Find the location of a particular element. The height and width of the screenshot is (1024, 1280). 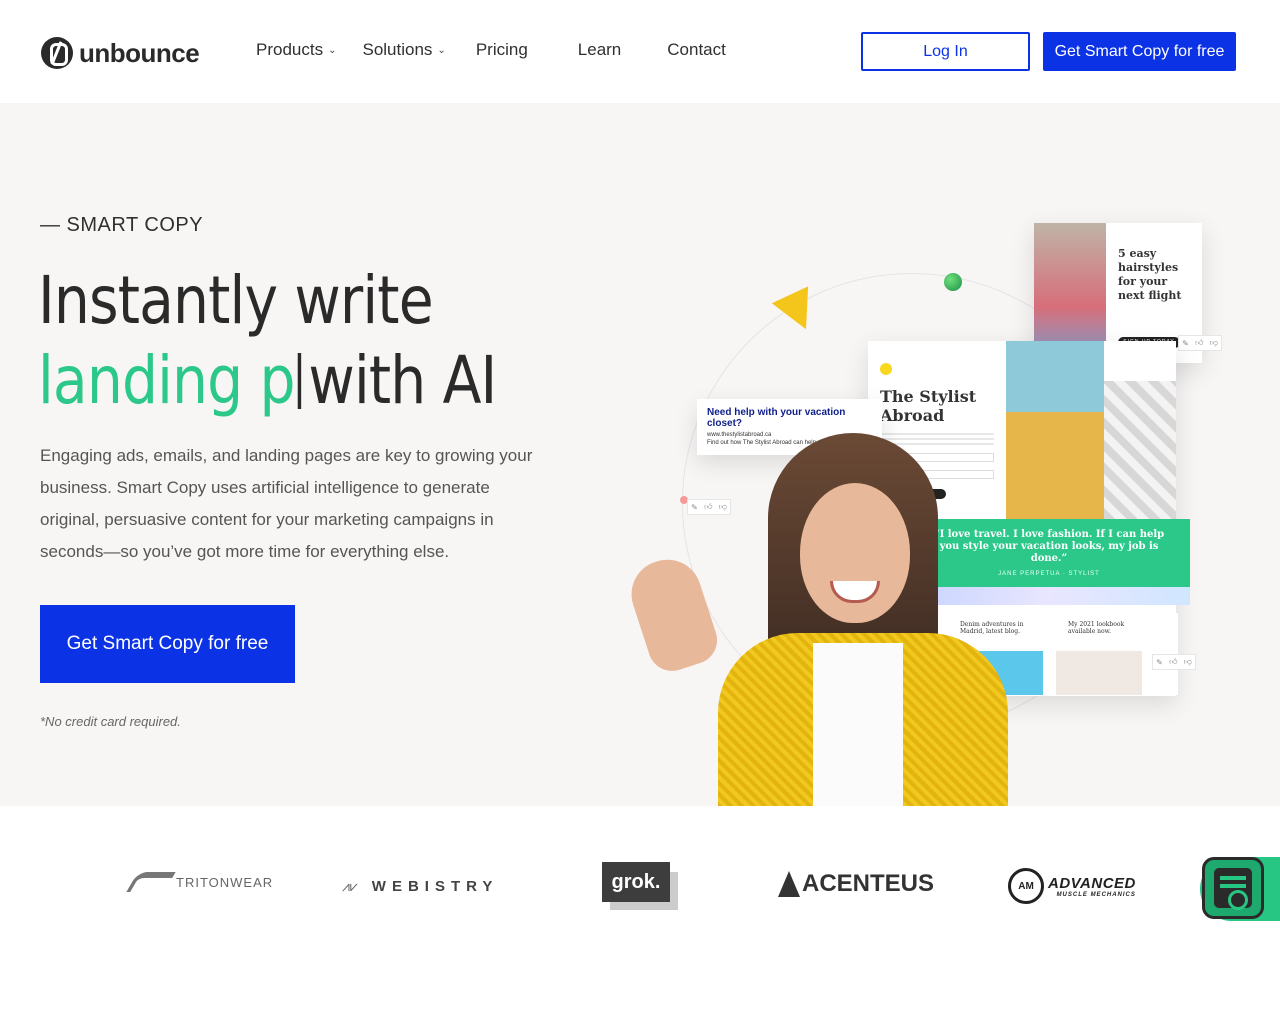

white-shirt is located at coordinates (858, 724).